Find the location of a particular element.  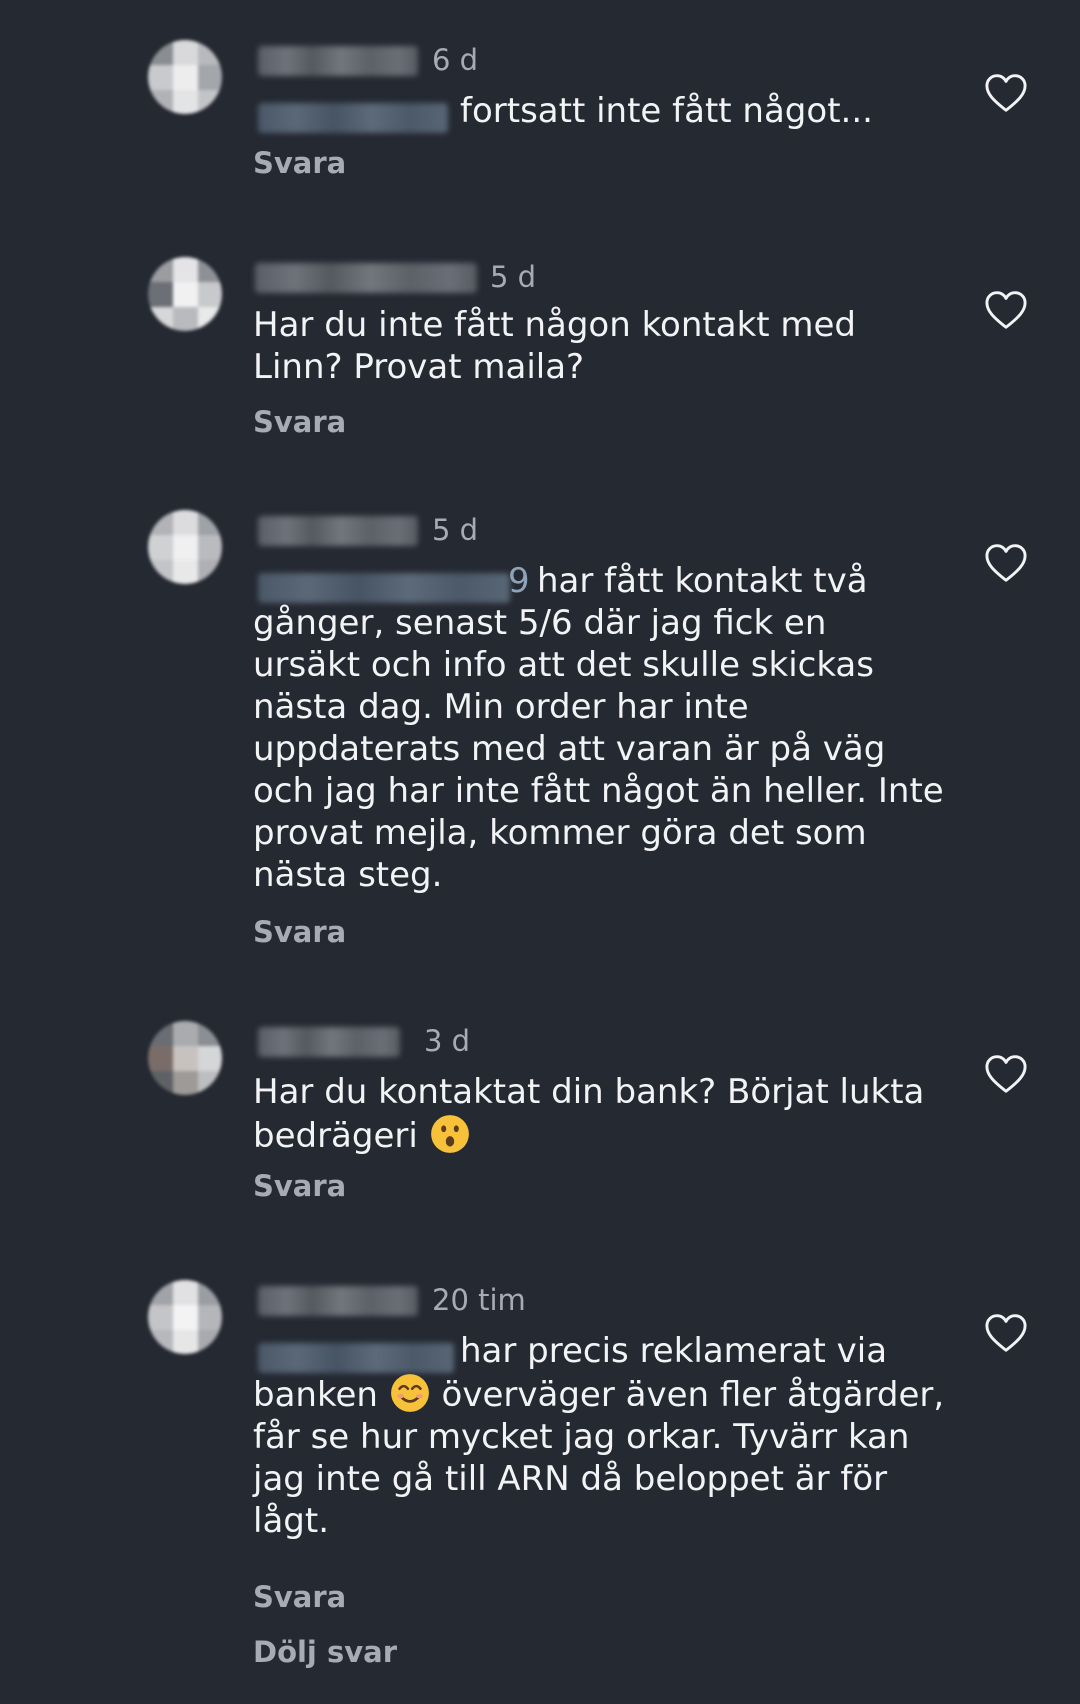

comment-text-line1: har precis reklamerat via is located at coordinates (674, 1351).